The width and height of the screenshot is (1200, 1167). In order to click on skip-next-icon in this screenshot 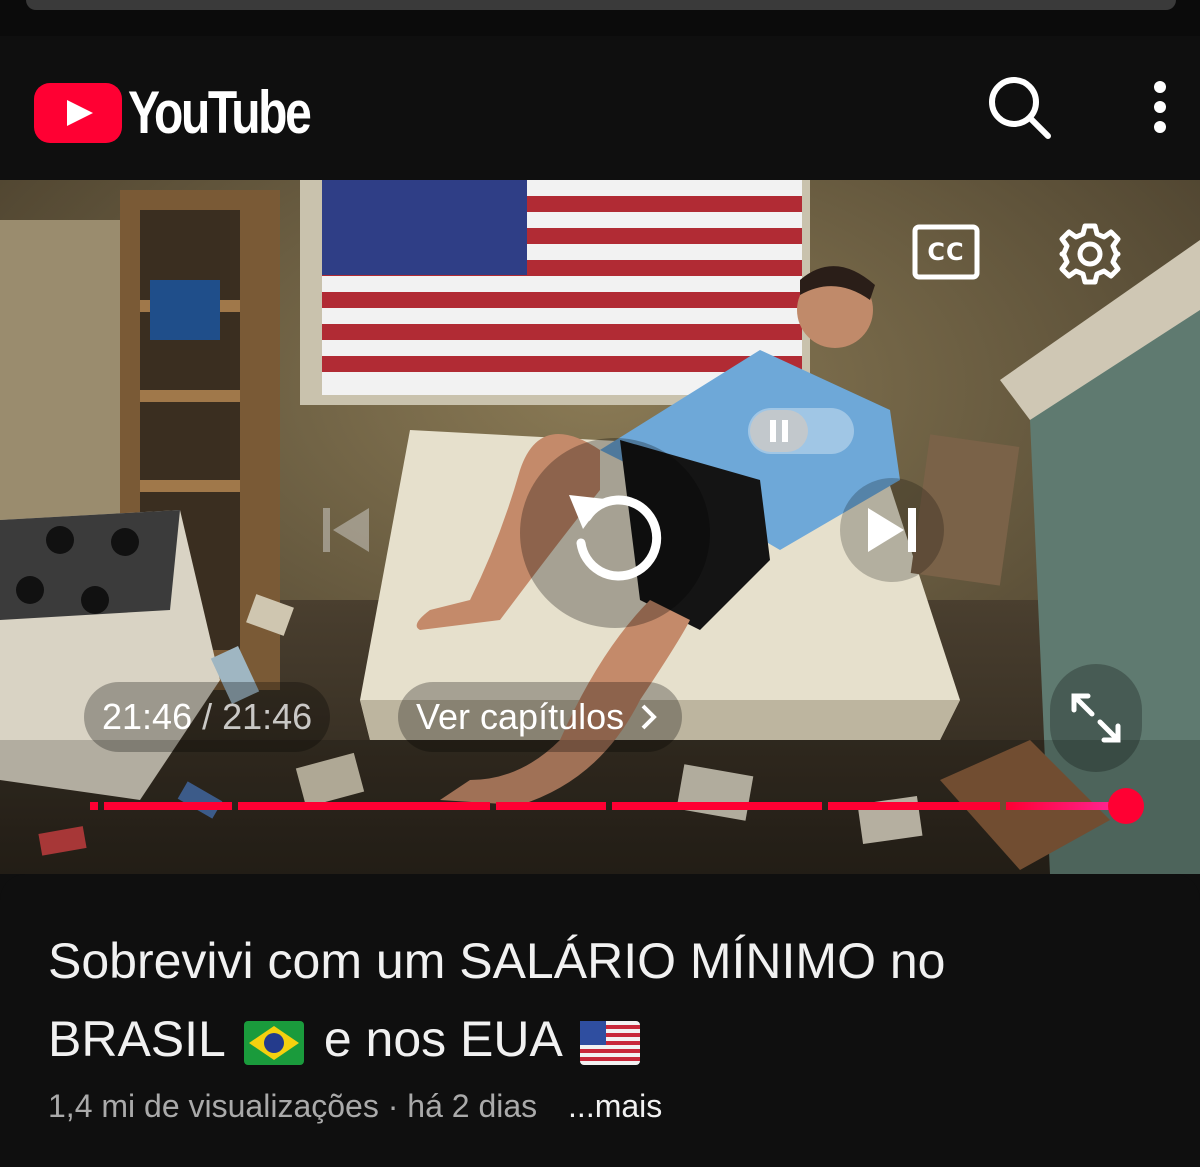, I will do `click(892, 530)`.